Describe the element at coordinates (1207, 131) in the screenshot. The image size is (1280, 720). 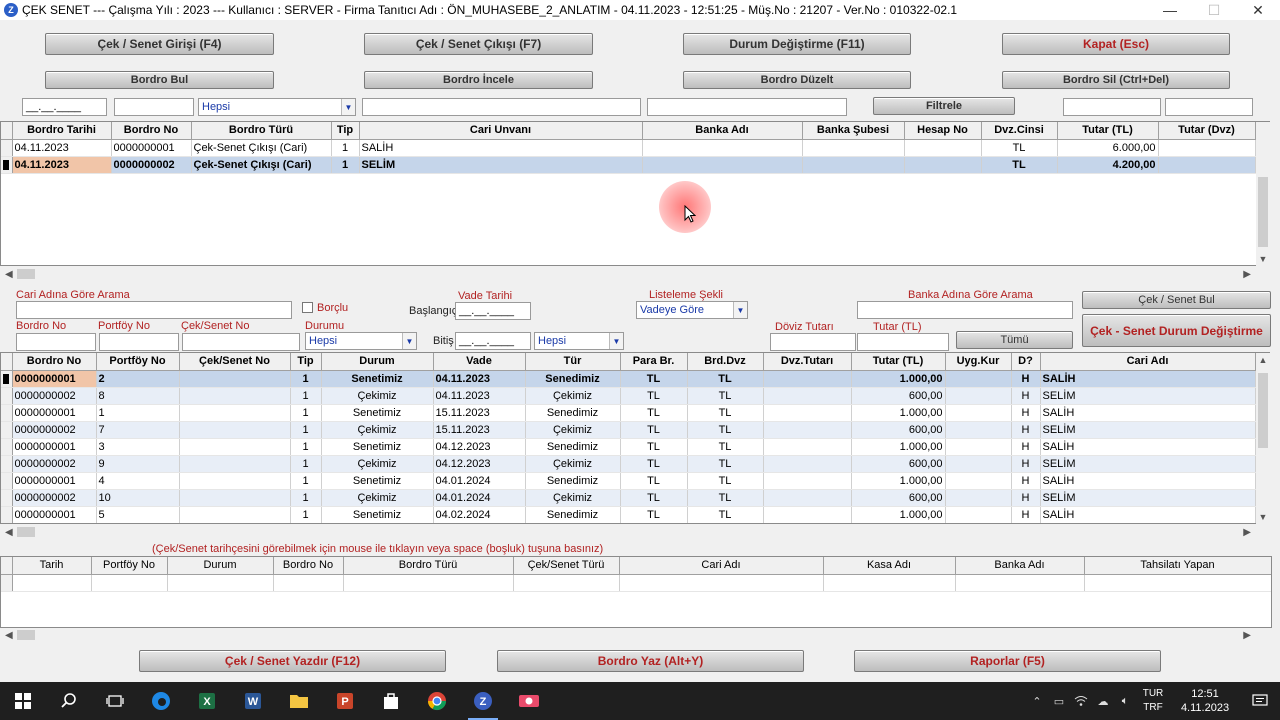
I see `col-tutar-dvz: Tutar (Dvz)` at that location.